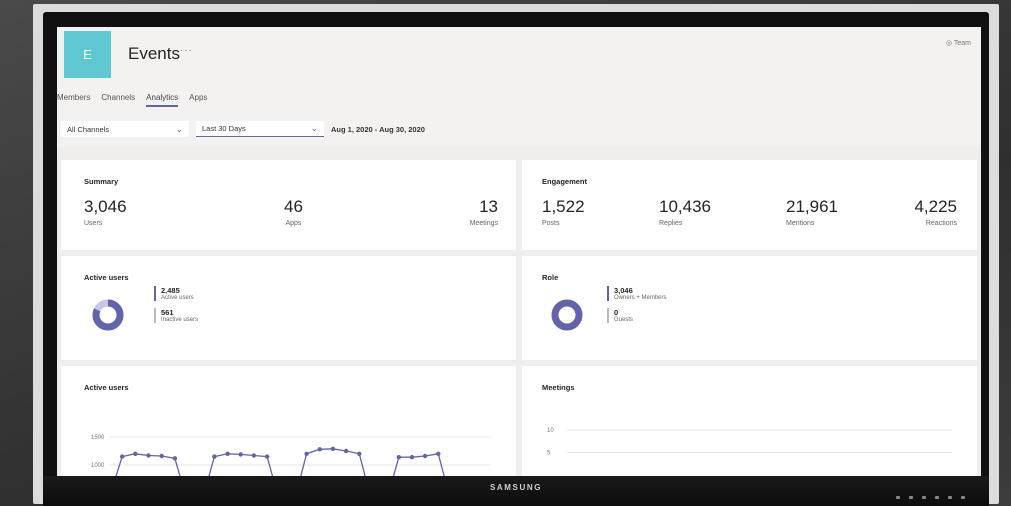  I want to click on stat-mentions: 21,961 Mentions, so click(812, 212).